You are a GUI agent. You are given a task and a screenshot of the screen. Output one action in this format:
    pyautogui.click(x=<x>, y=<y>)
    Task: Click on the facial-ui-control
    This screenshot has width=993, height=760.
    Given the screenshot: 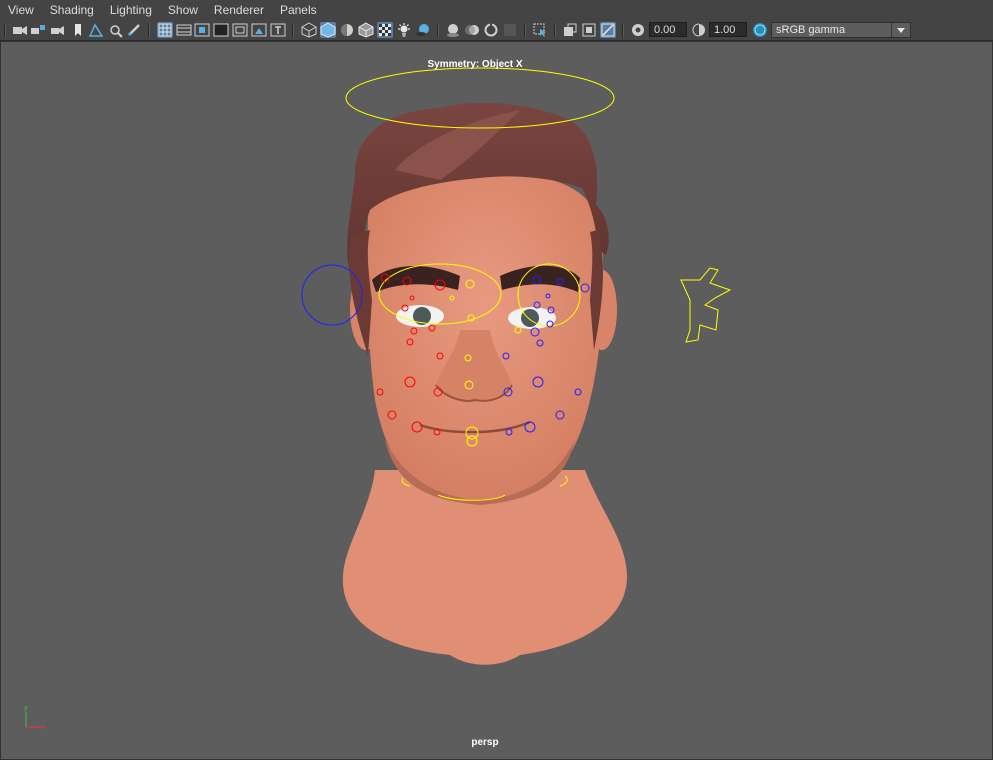 What is the action you would take?
    pyautogui.click(x=706, y=305)
    